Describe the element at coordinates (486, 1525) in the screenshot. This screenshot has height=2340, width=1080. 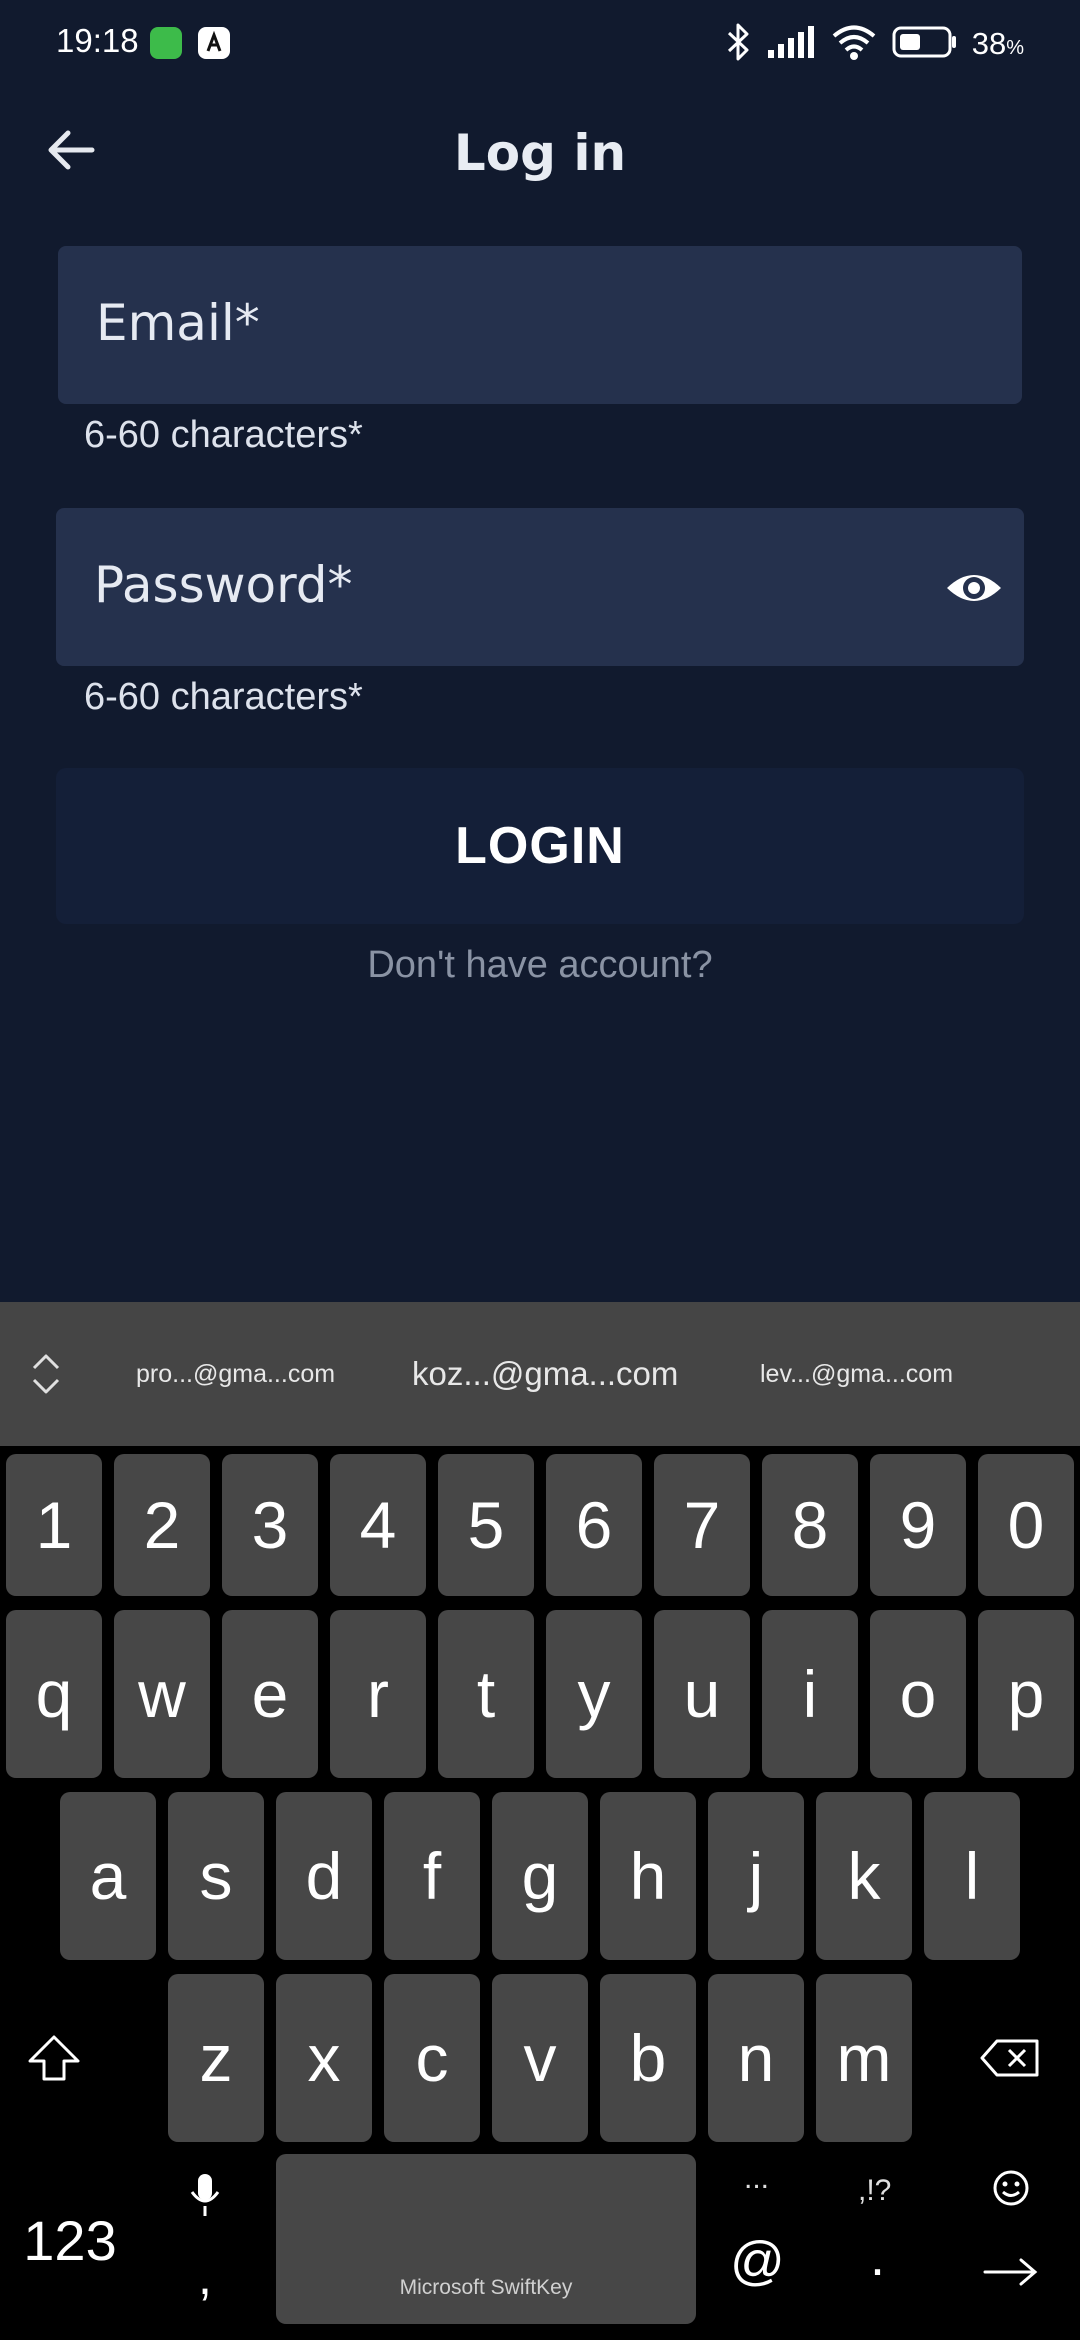
I see `key-5: 5` at that location.